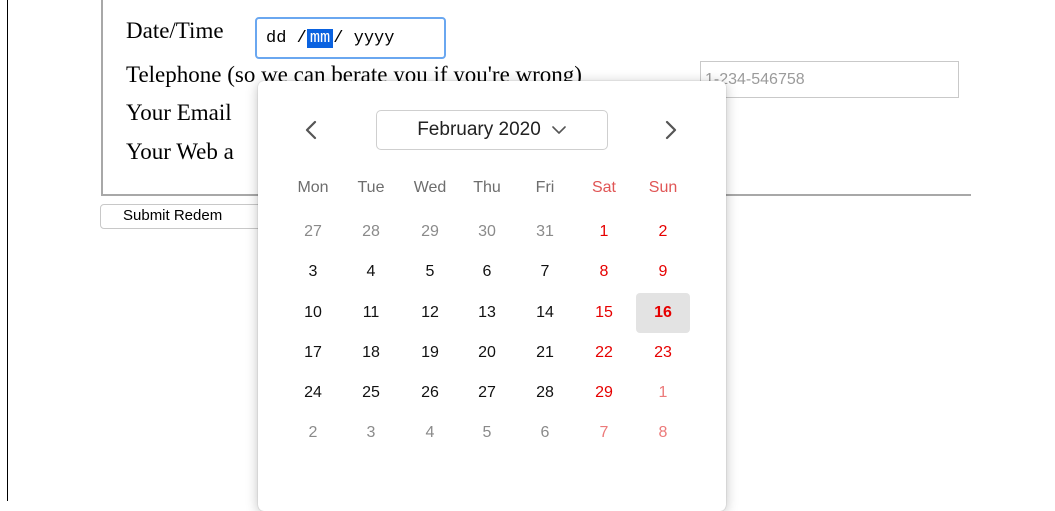  Describe the element at coordinates (311, 130) in the screenshot. I see `chevron-left-icon` at that location.